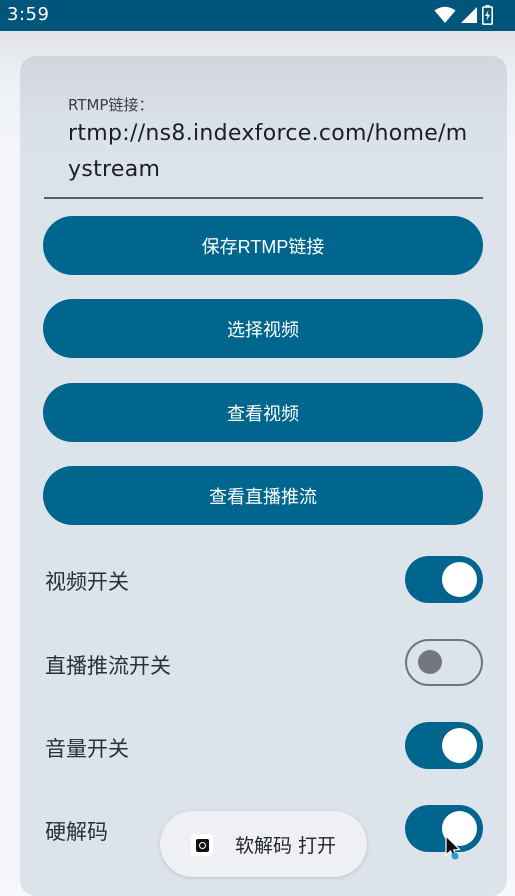 The width and height of the screenshot is (515, 896). What do you see at coordinates (257, 15) in the screenshot?
I see `status-bar: 3:59` at bounding box center [257, 15].